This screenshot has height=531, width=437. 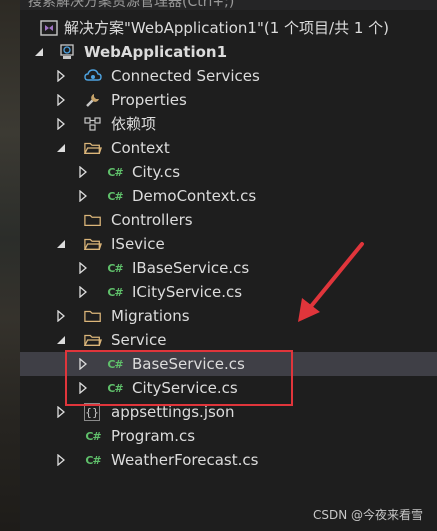 What do you see at coordinates (156, 172) in the screenshot?
I see `city-cs-label: City.cs` at bounding box center [156, 172].